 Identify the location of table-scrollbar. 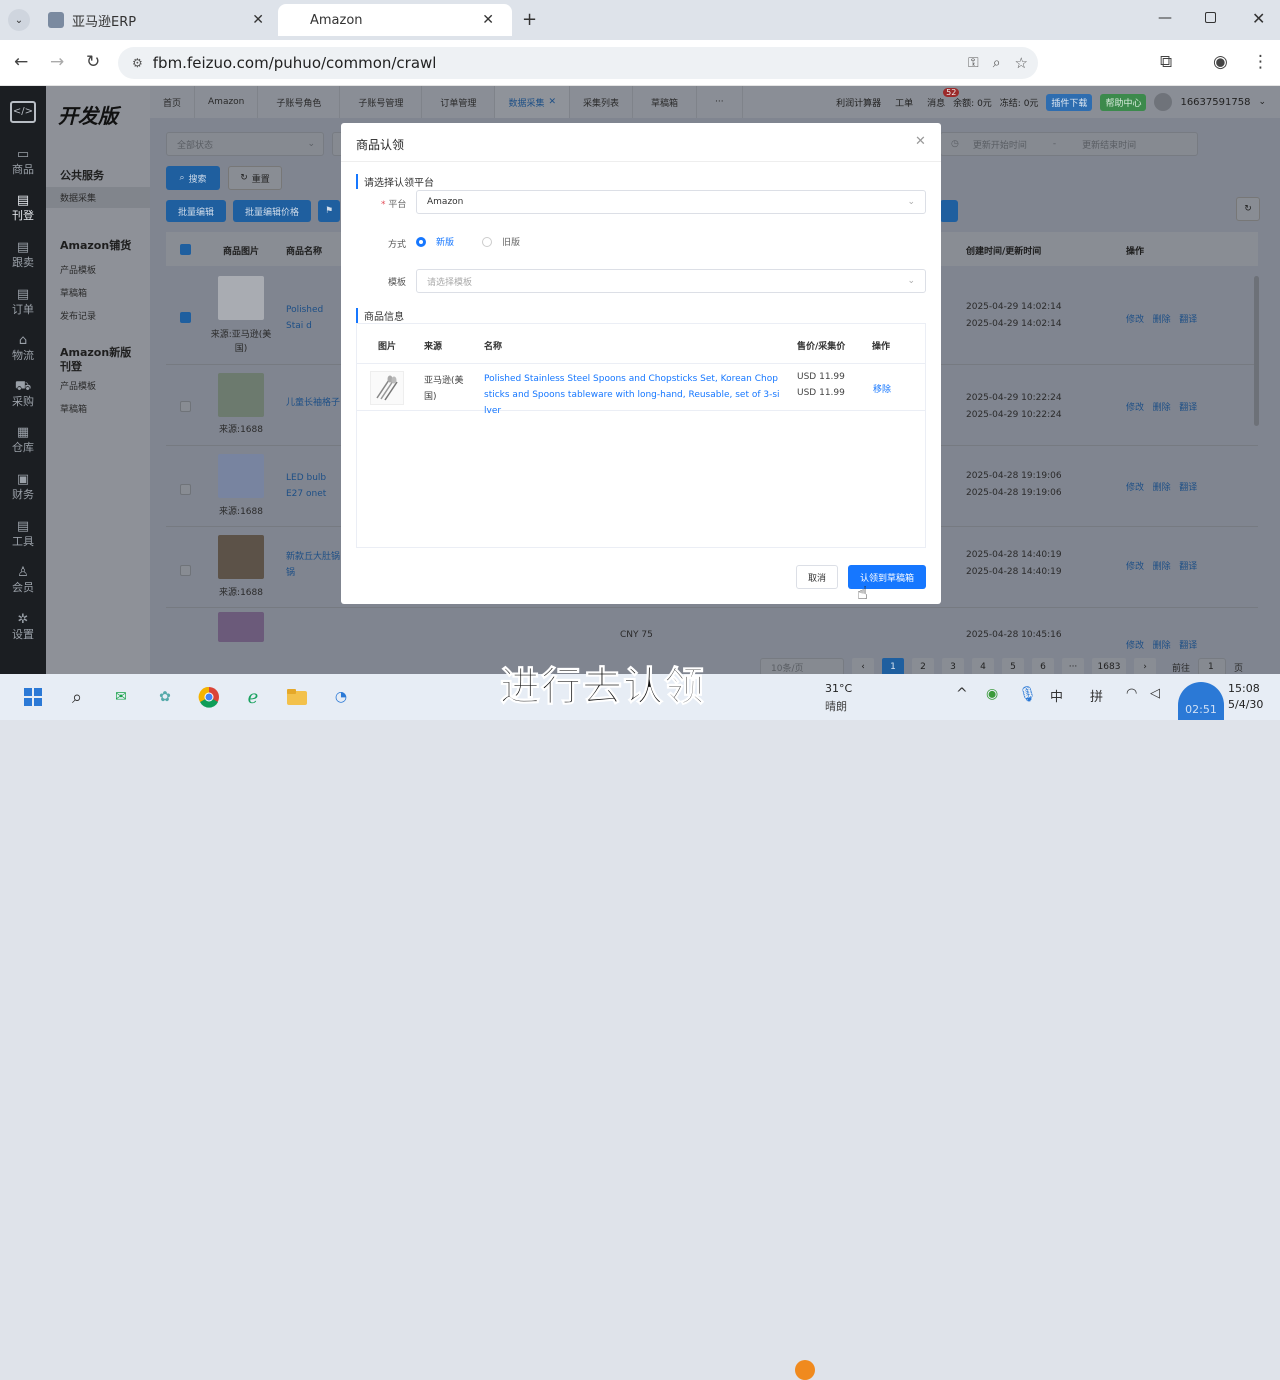
(1256, 351).